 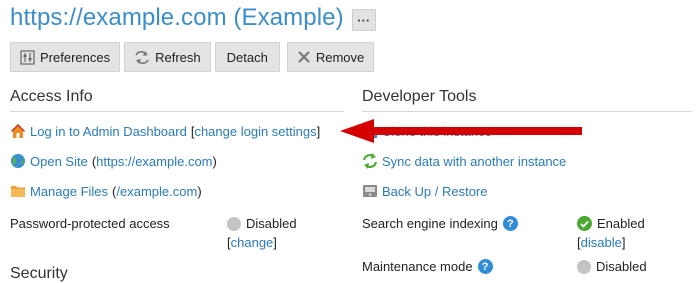 I want to click on password-change-link: change, so click(x=252, y=242).